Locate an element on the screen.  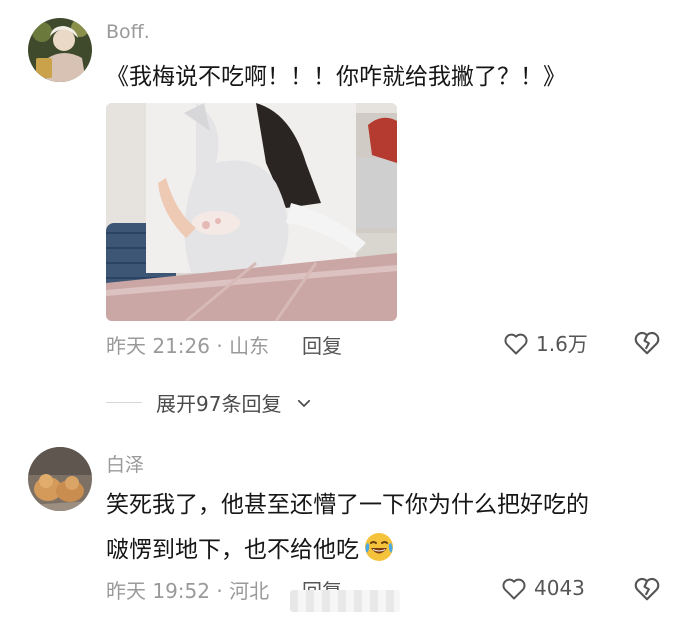
comment-text: 笑死我了，他甚至还懵了一下你为什么把好吃的 is located at coordinates (347, 505).